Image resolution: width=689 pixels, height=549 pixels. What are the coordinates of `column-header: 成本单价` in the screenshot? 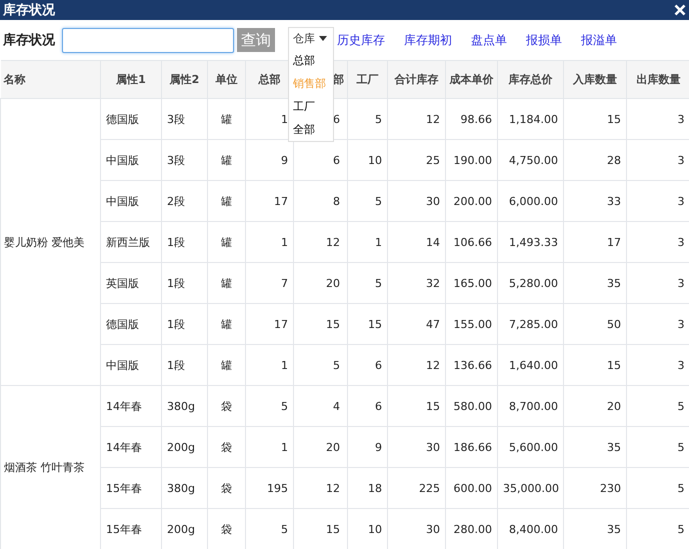 It's located at (472, 79).